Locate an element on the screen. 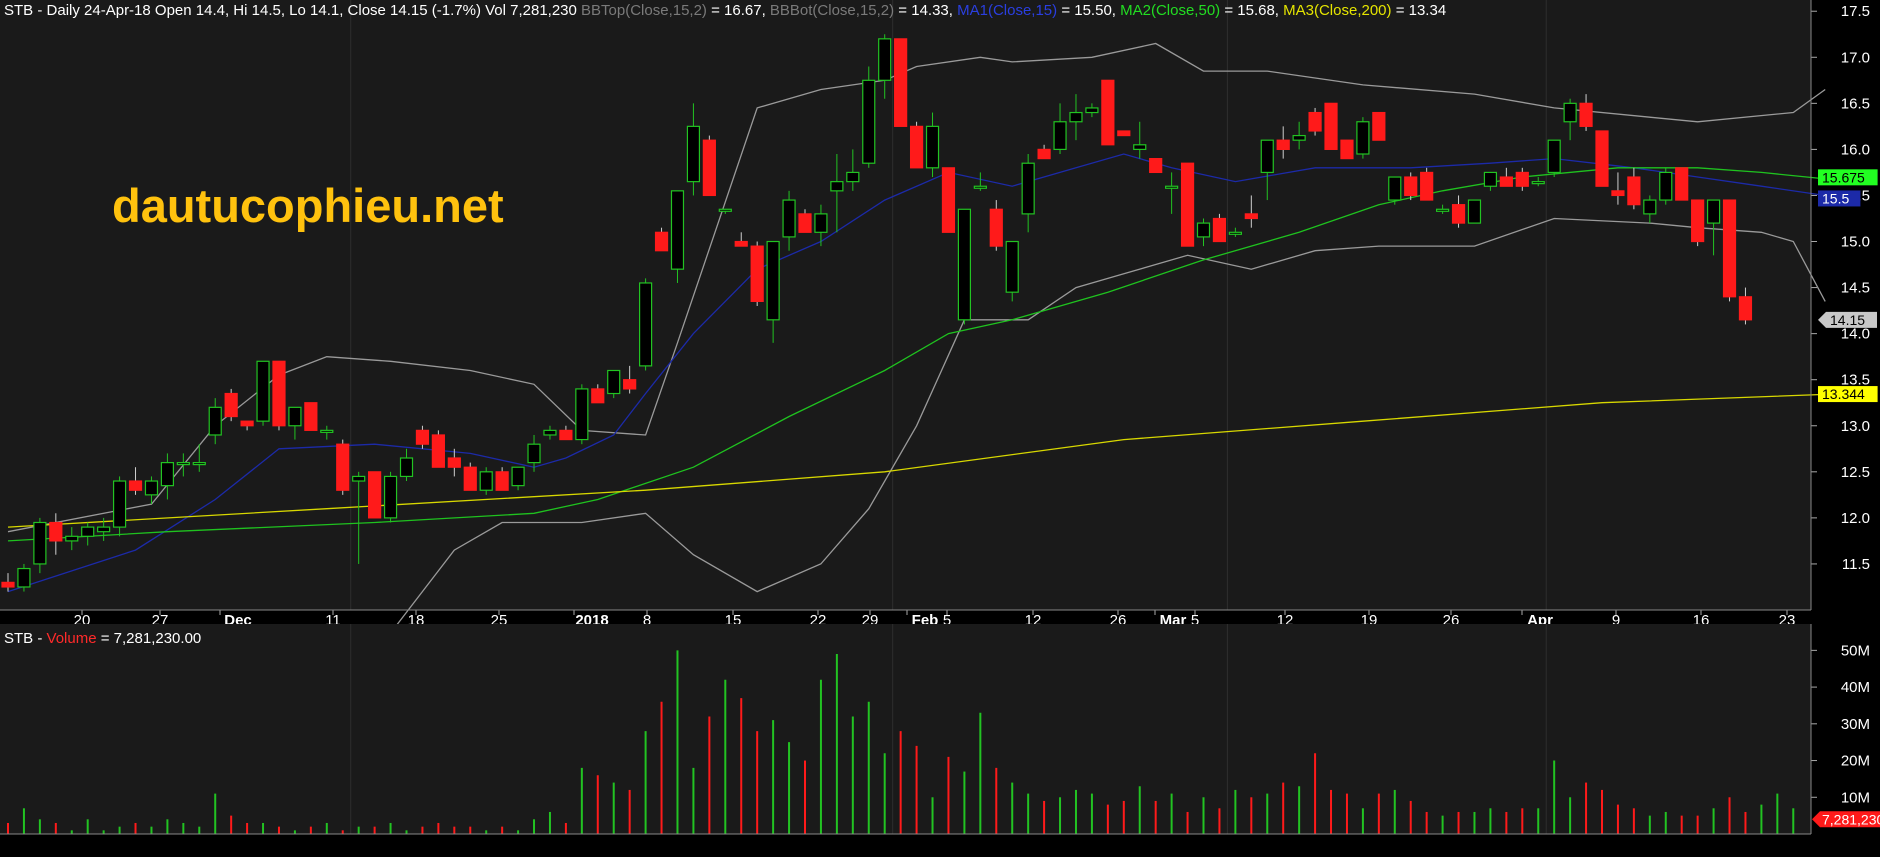 This screenshot has height=857, width=1880. price-tick-label: 15.0 is located at coordinates (1855, 242).